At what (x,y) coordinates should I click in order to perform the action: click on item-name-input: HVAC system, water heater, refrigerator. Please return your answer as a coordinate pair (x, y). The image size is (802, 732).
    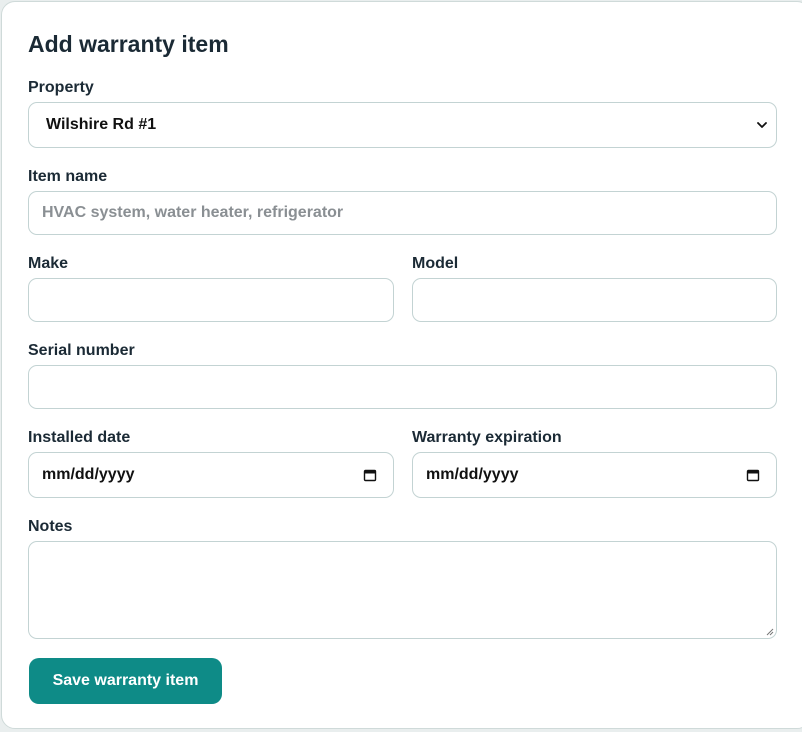
    Looking at the image, I should click on (402, 213).